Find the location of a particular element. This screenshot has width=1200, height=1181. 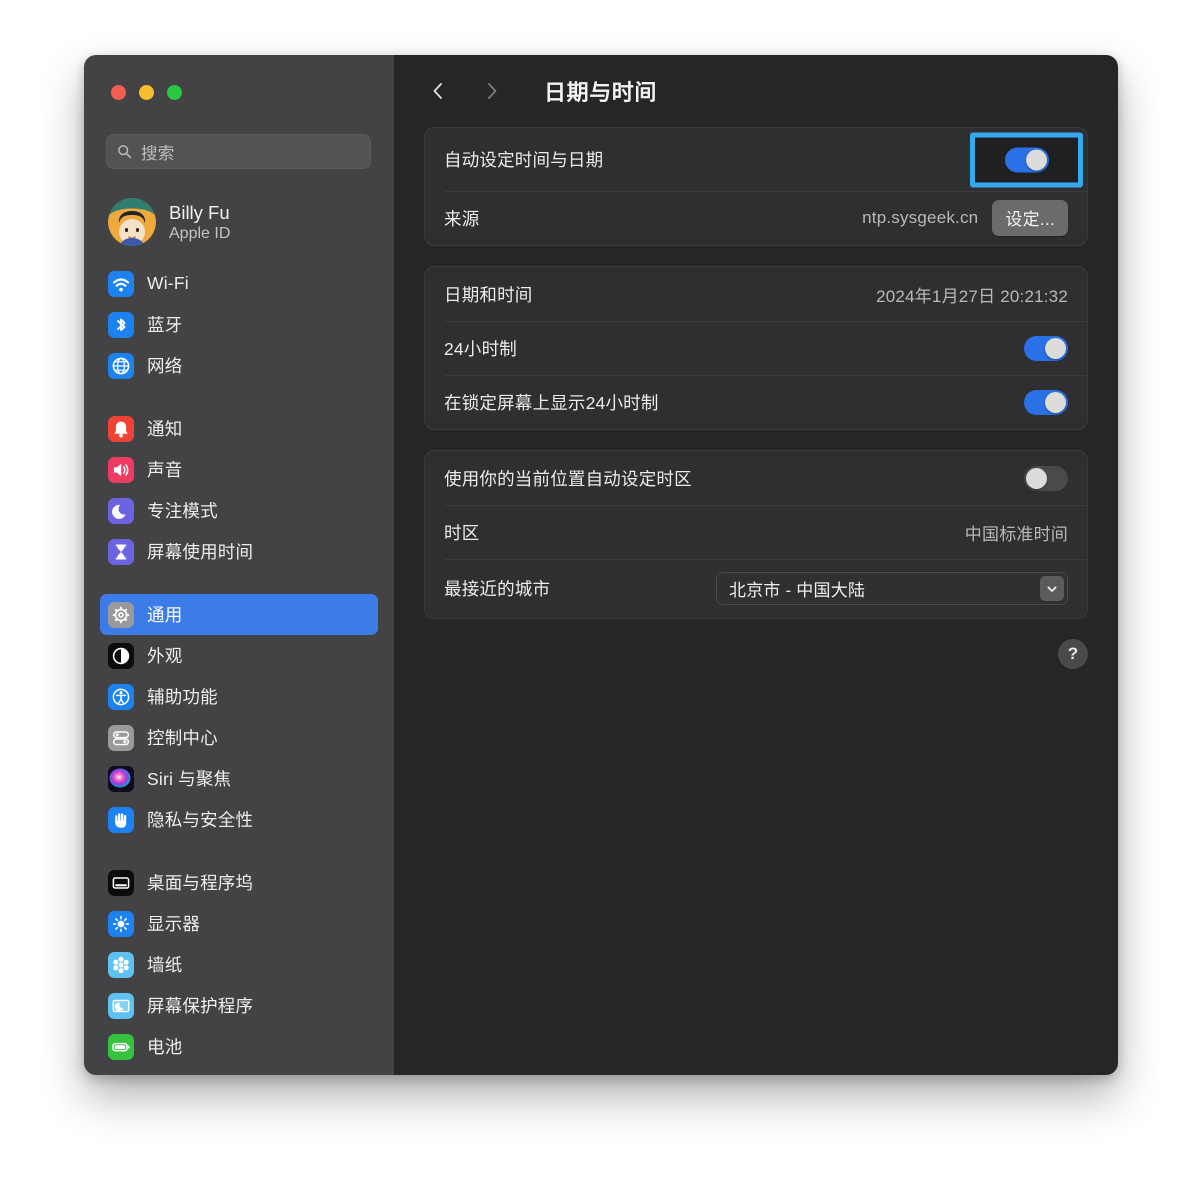

sidebar-item-bluetooth: 蓝牙 is located at coordinates (239, 324).